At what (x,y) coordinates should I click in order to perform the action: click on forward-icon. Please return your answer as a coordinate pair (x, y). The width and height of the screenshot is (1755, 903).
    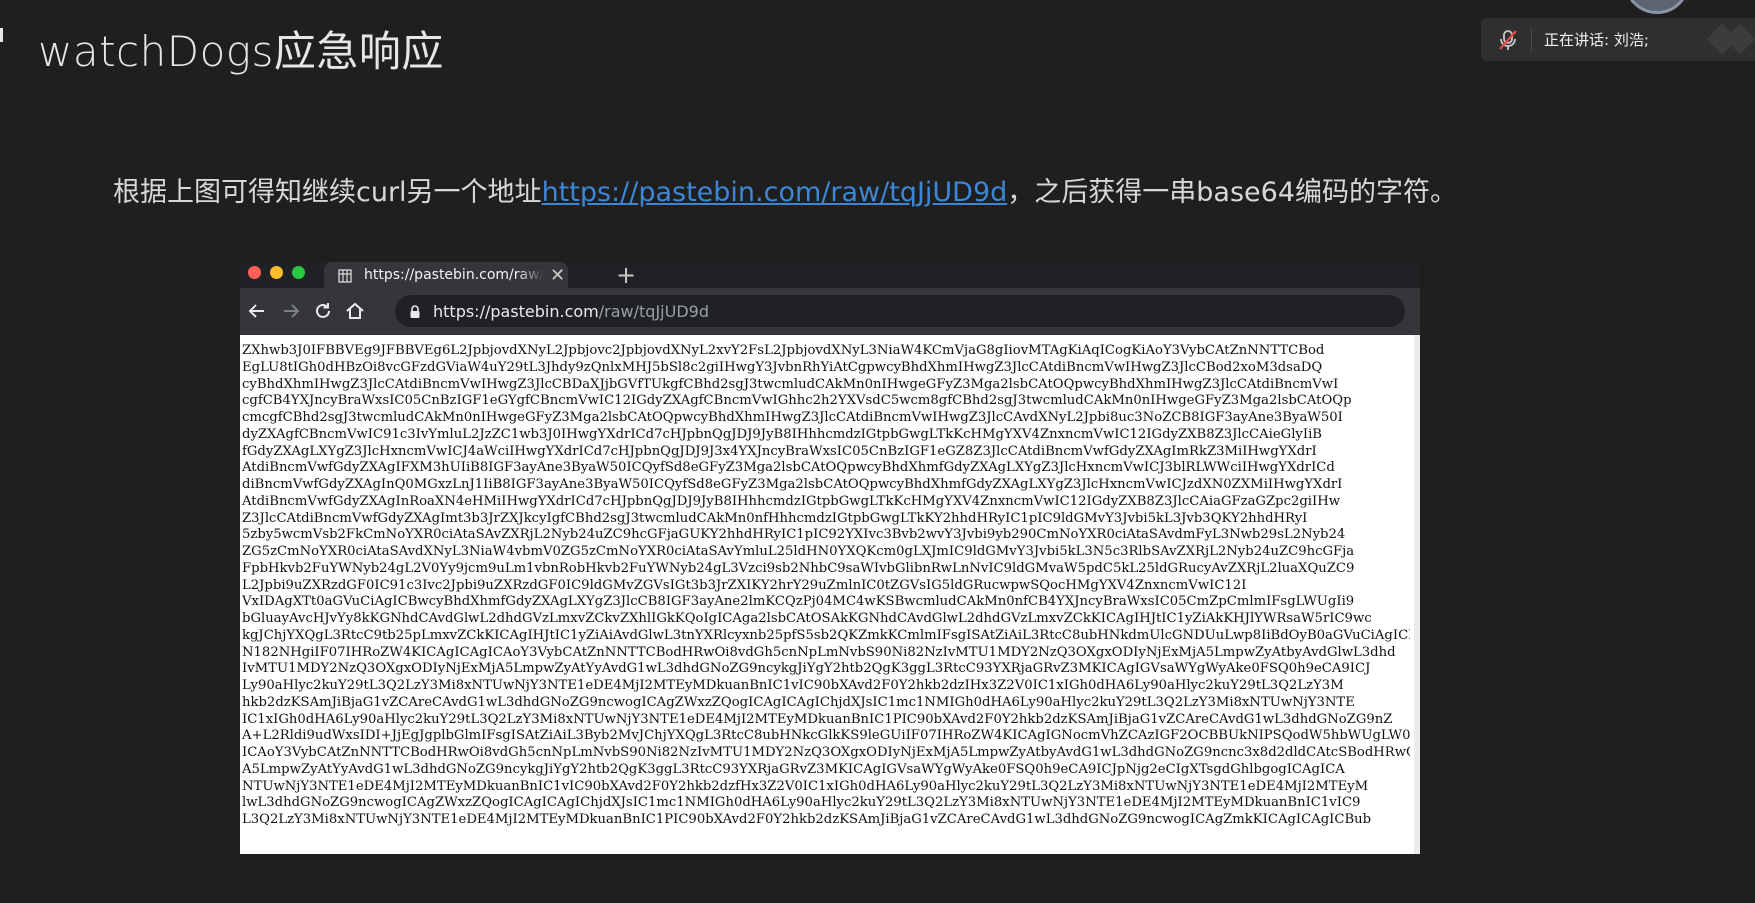
    Looking at the image, I should click on (291, 311).